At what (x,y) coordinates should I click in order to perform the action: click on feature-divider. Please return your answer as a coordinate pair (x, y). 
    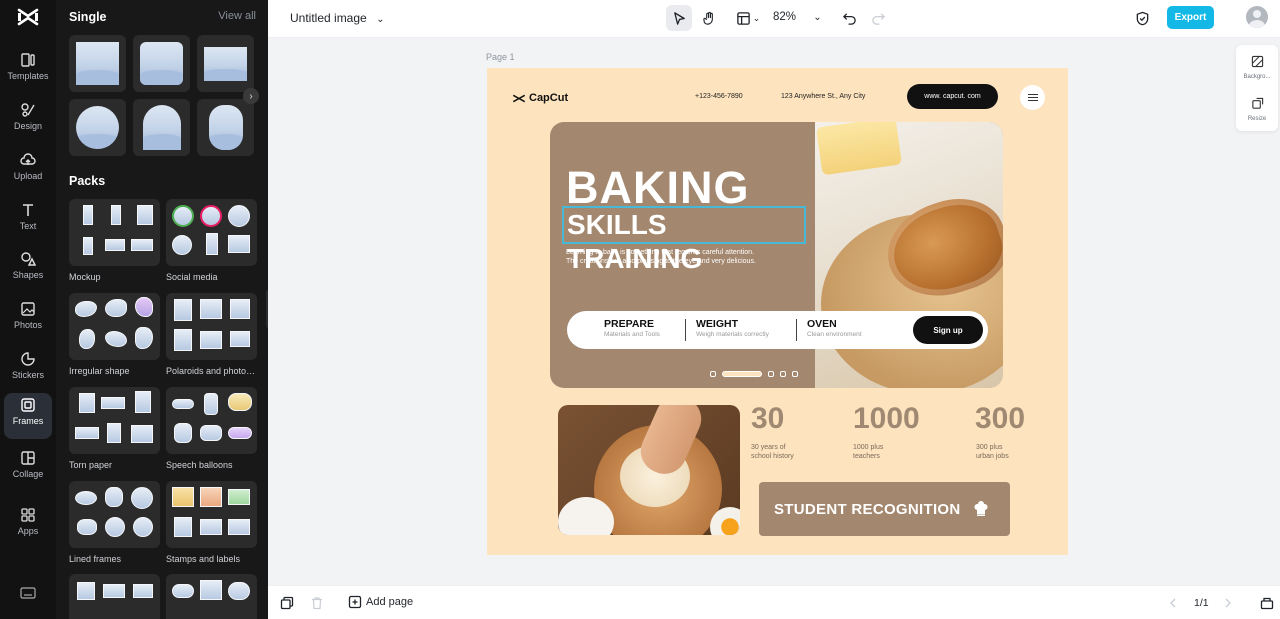
    Looking at the image, I should click on (685, 330).